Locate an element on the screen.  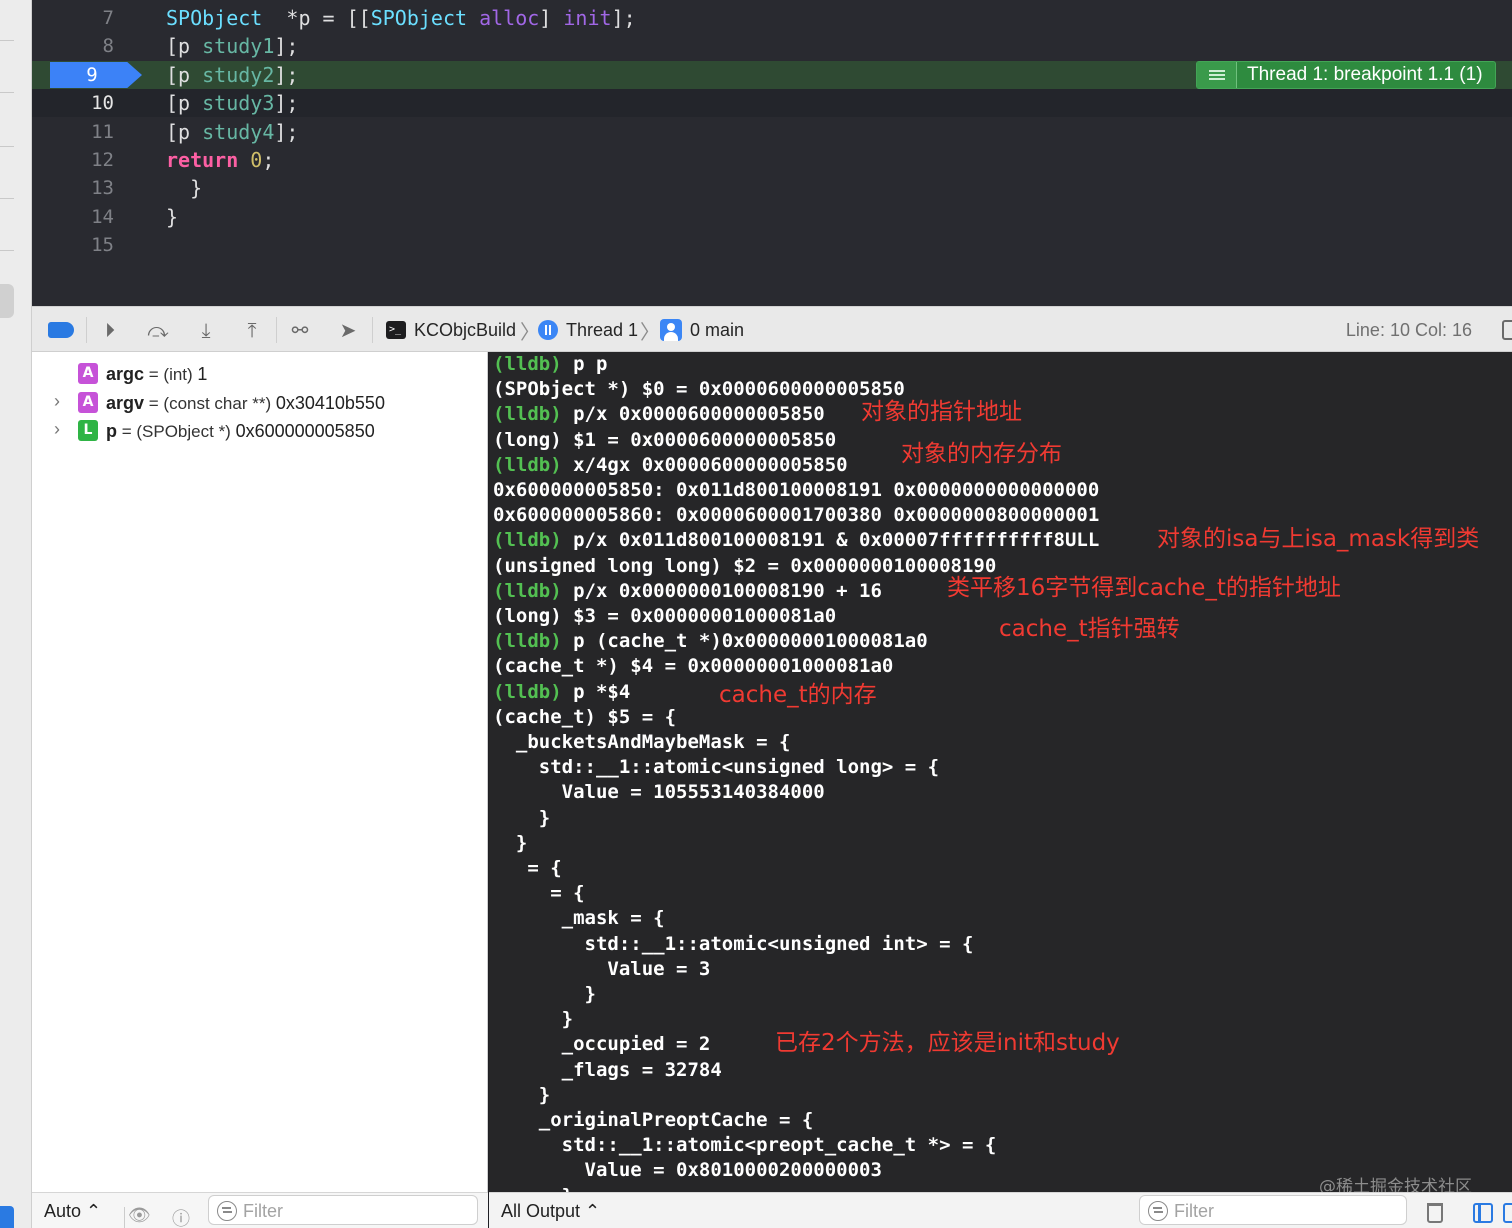
console-line-text: _occupied = 2 is located at coordinates (602, 1044).